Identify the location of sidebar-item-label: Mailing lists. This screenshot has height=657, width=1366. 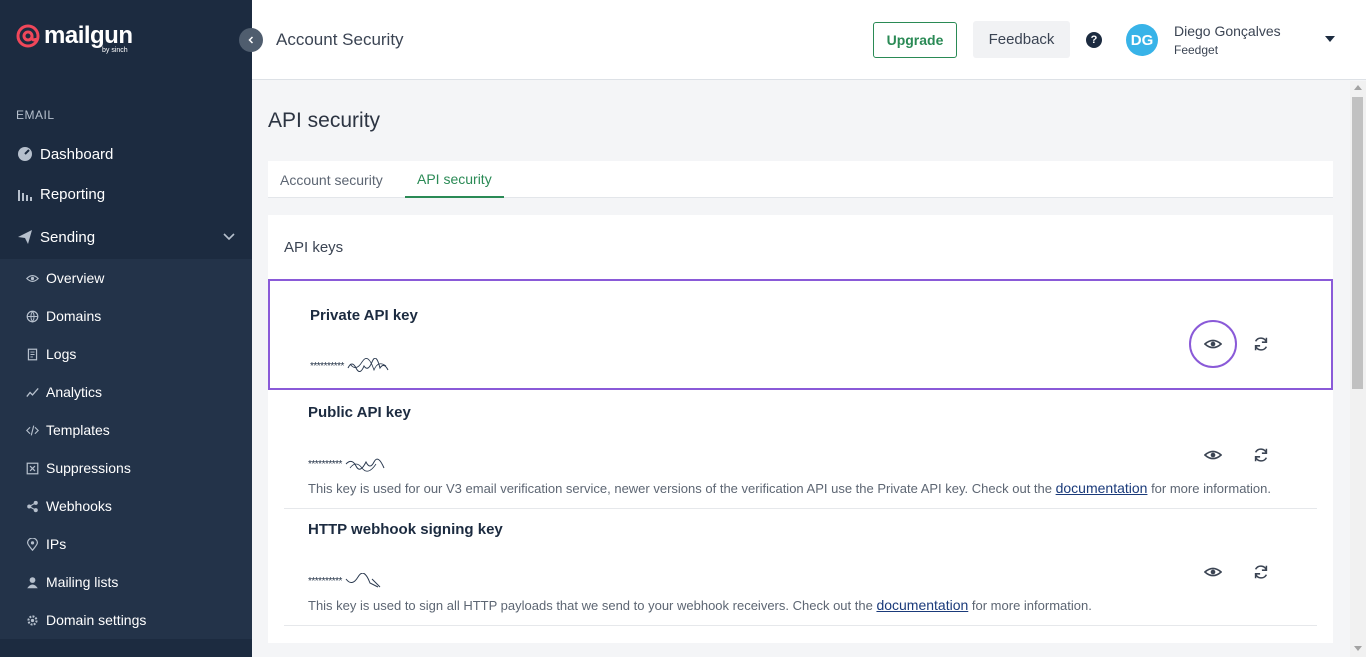
(82, 582).